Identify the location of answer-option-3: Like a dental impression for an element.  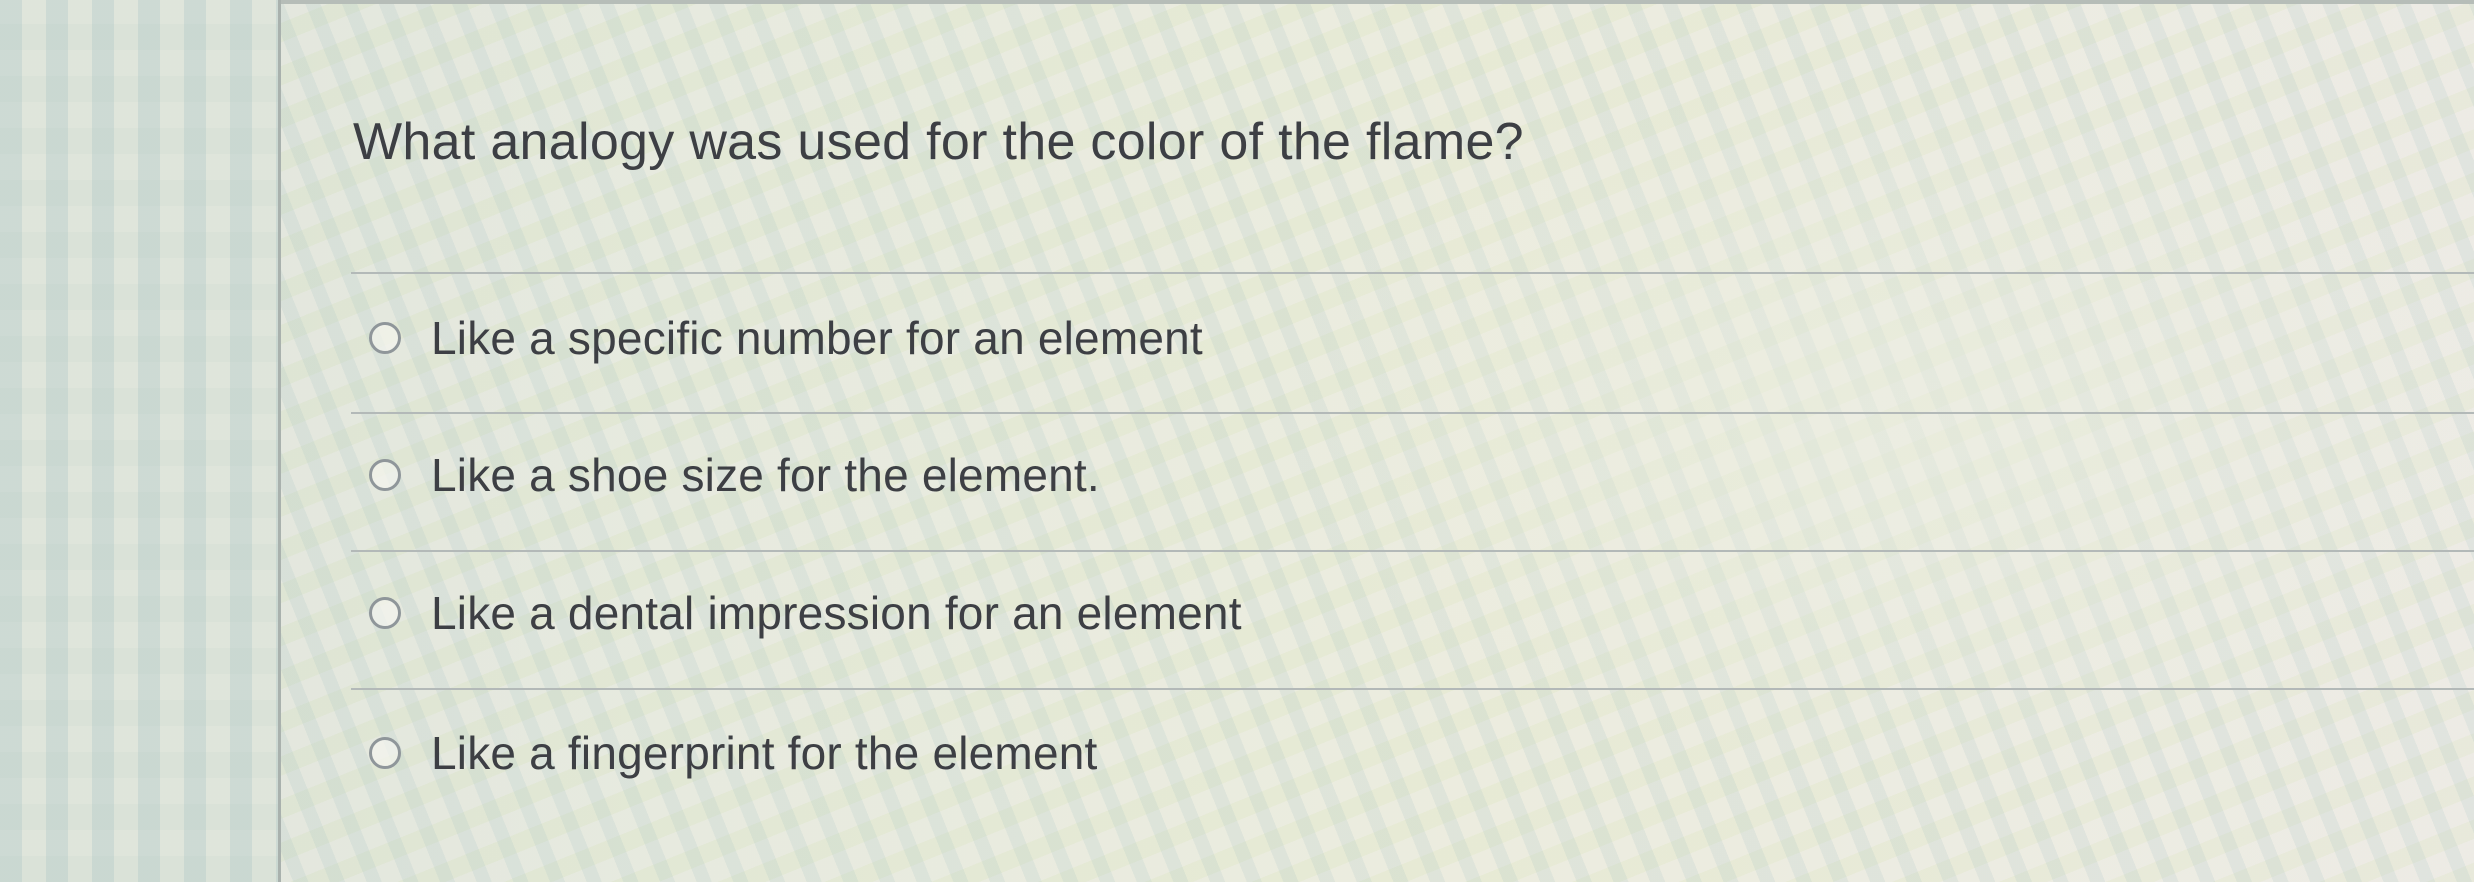
(805, 613).